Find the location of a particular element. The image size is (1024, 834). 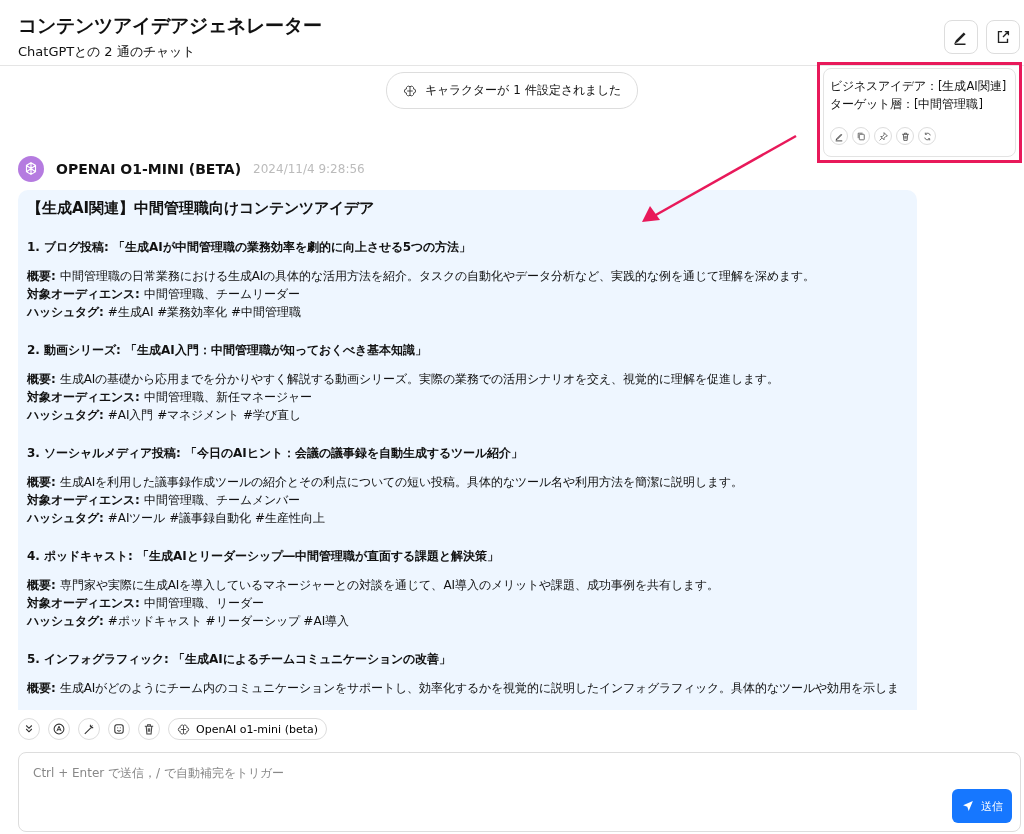

idea-detail: 対象オーディエンス: 中間管理職、新任マネージャー is located at coordinates (170, 397).